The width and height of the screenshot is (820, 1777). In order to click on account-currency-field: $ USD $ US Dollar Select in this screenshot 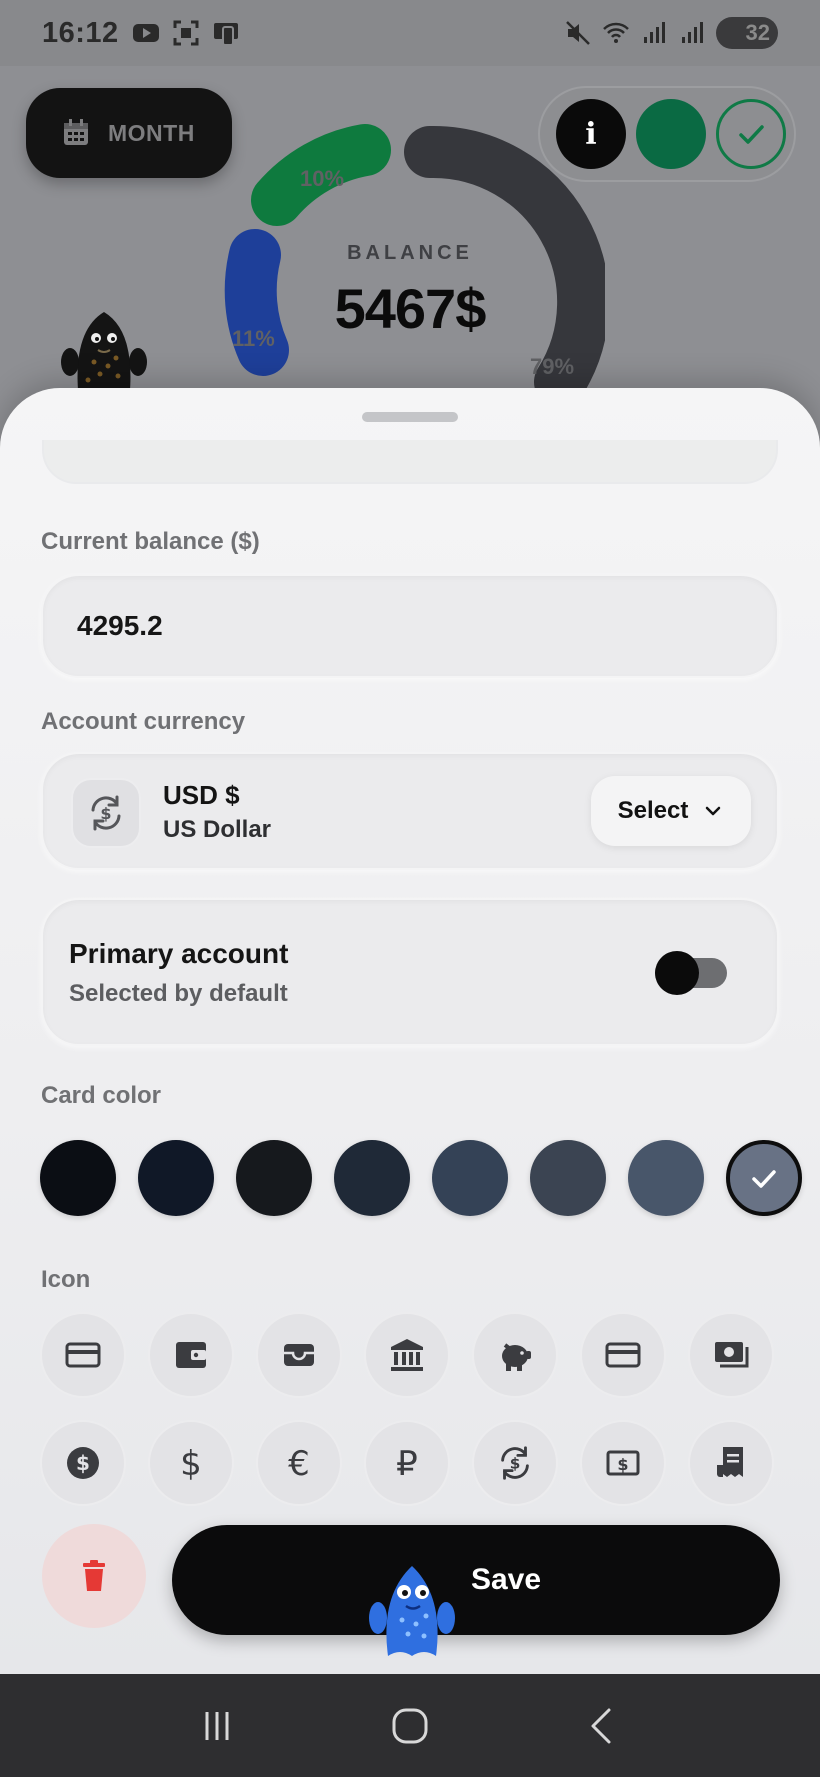, I will do `click(410, 811)`.